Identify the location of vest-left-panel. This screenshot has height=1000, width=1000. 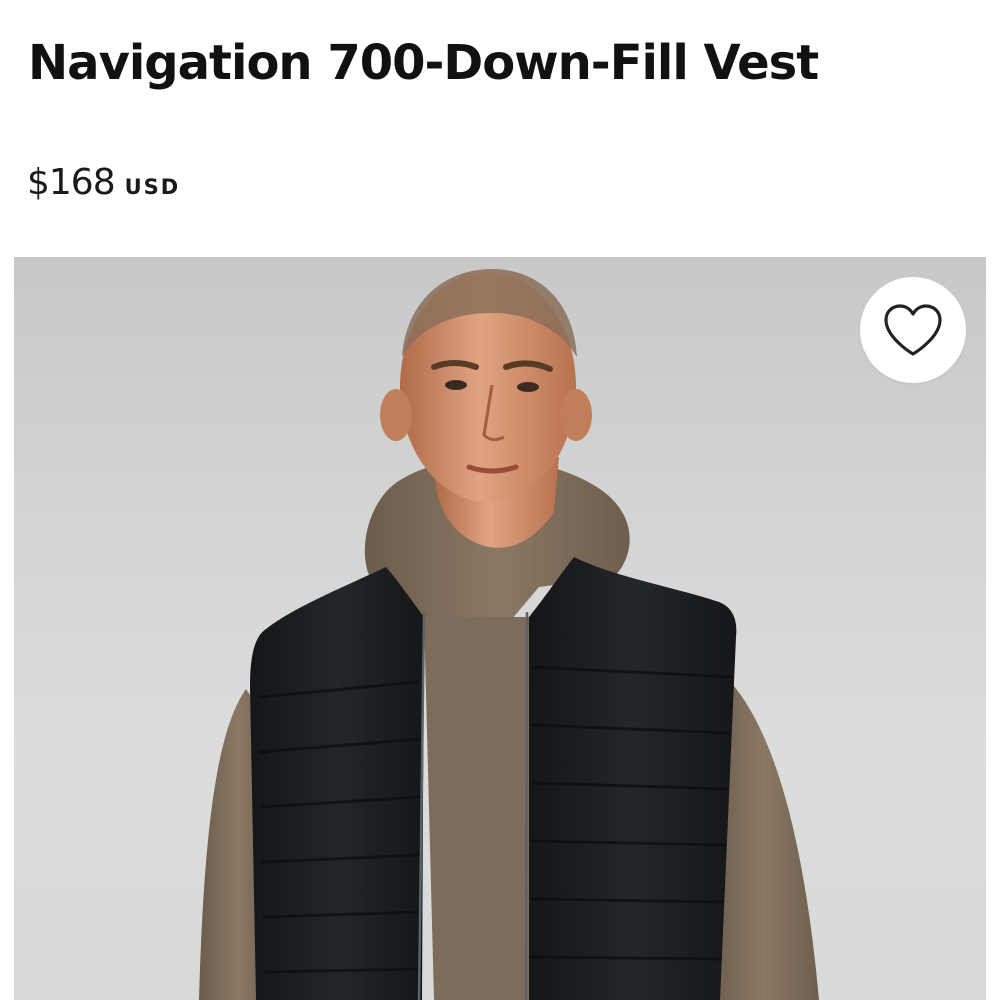
(337, 783).